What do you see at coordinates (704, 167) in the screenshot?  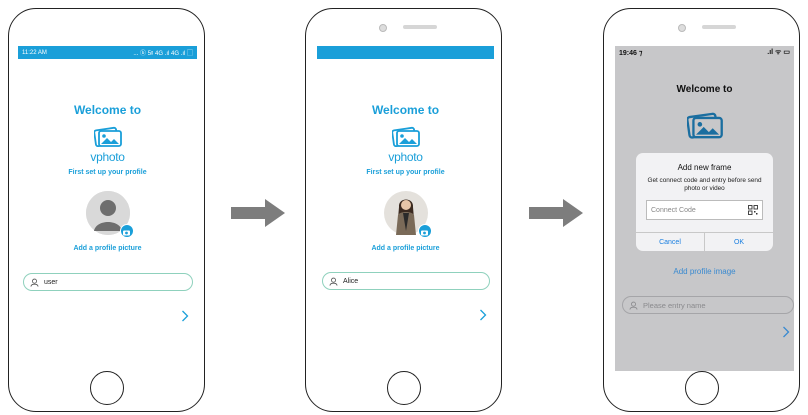 I see `dialog-title: Add new frame` at bounding box center [704, 167].